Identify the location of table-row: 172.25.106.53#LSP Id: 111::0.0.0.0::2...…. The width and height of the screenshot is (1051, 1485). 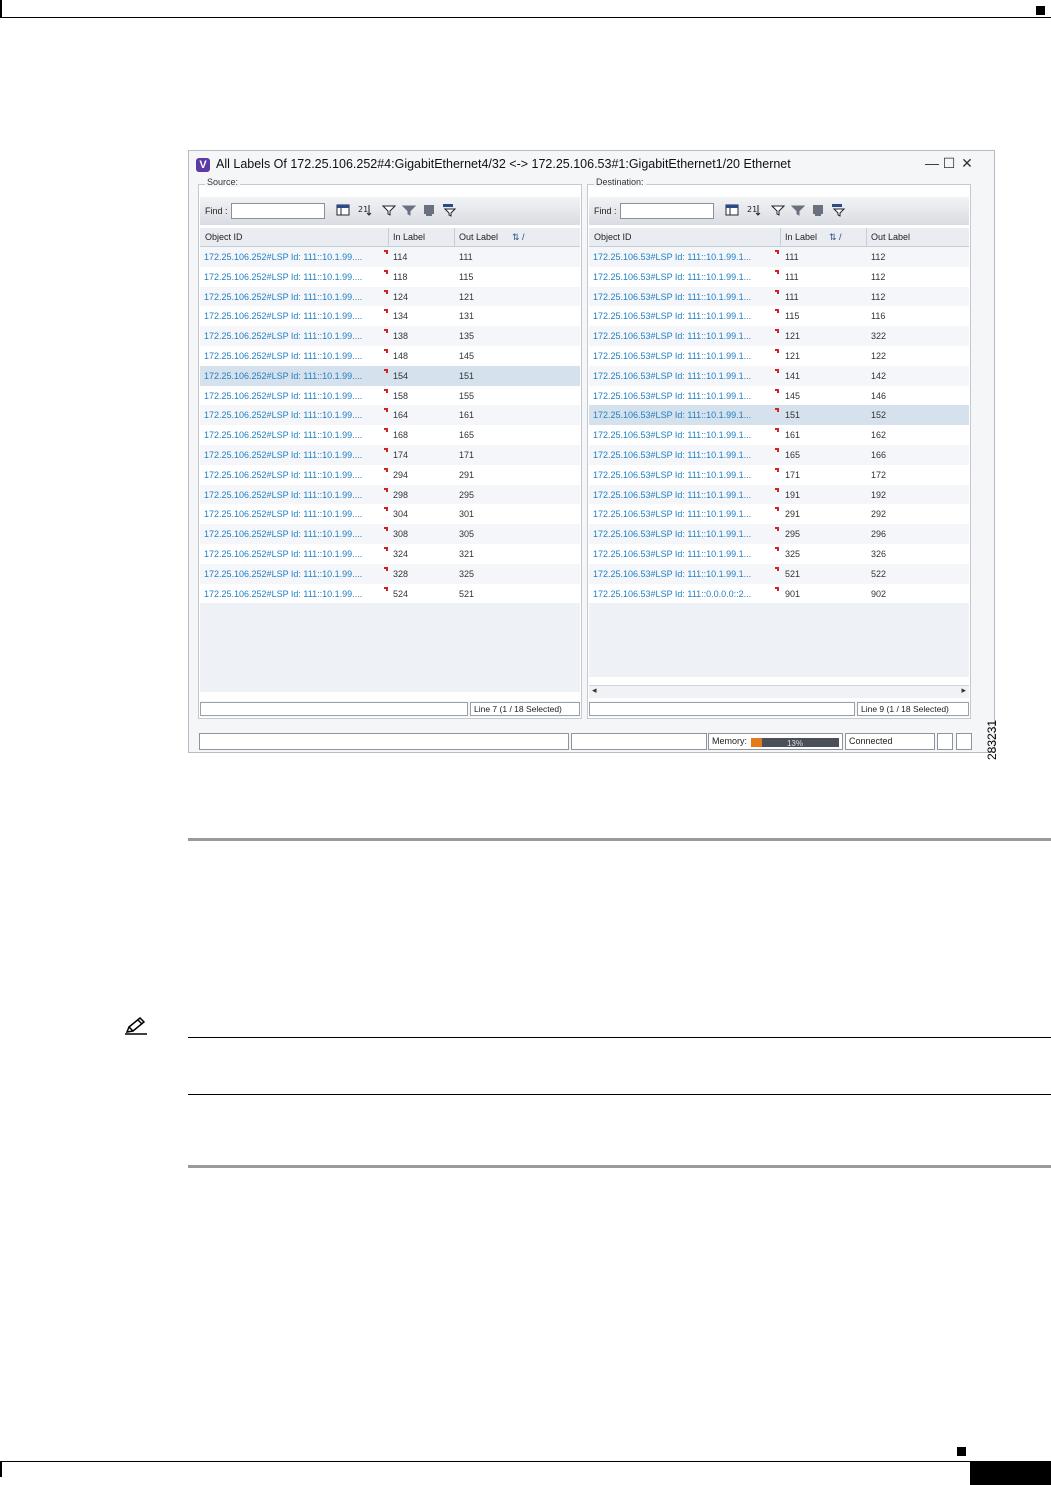
(779, 593).